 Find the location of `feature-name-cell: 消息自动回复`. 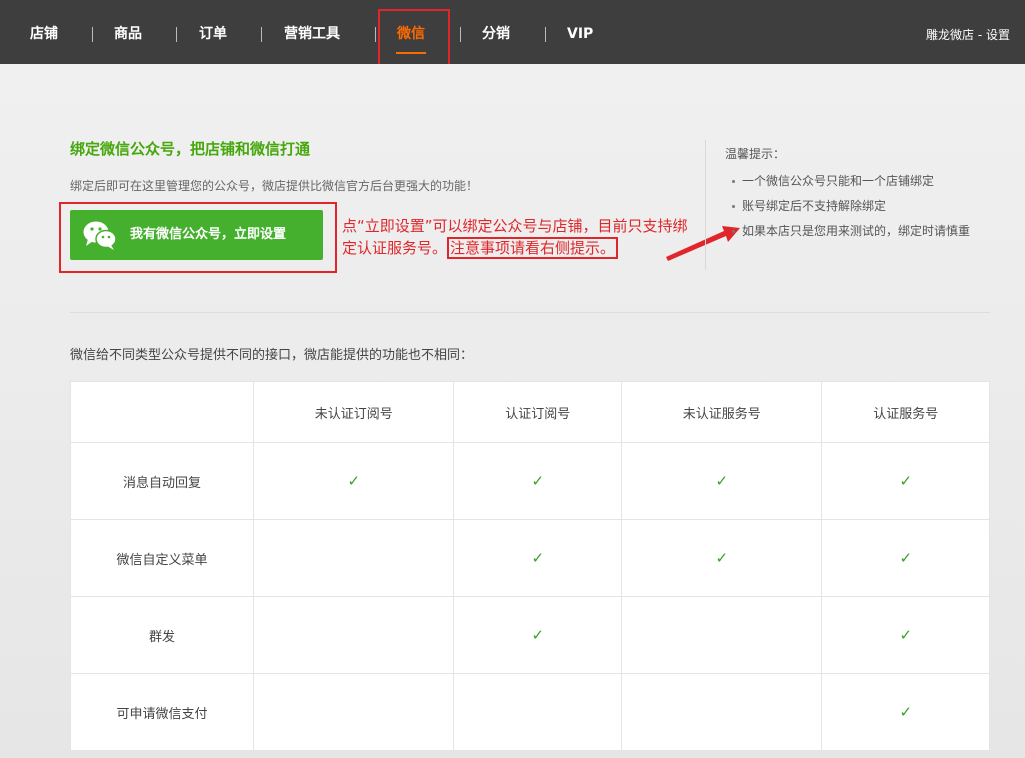

feature-name-cell: 消息自动回复 is located at coordinates (162, 481).